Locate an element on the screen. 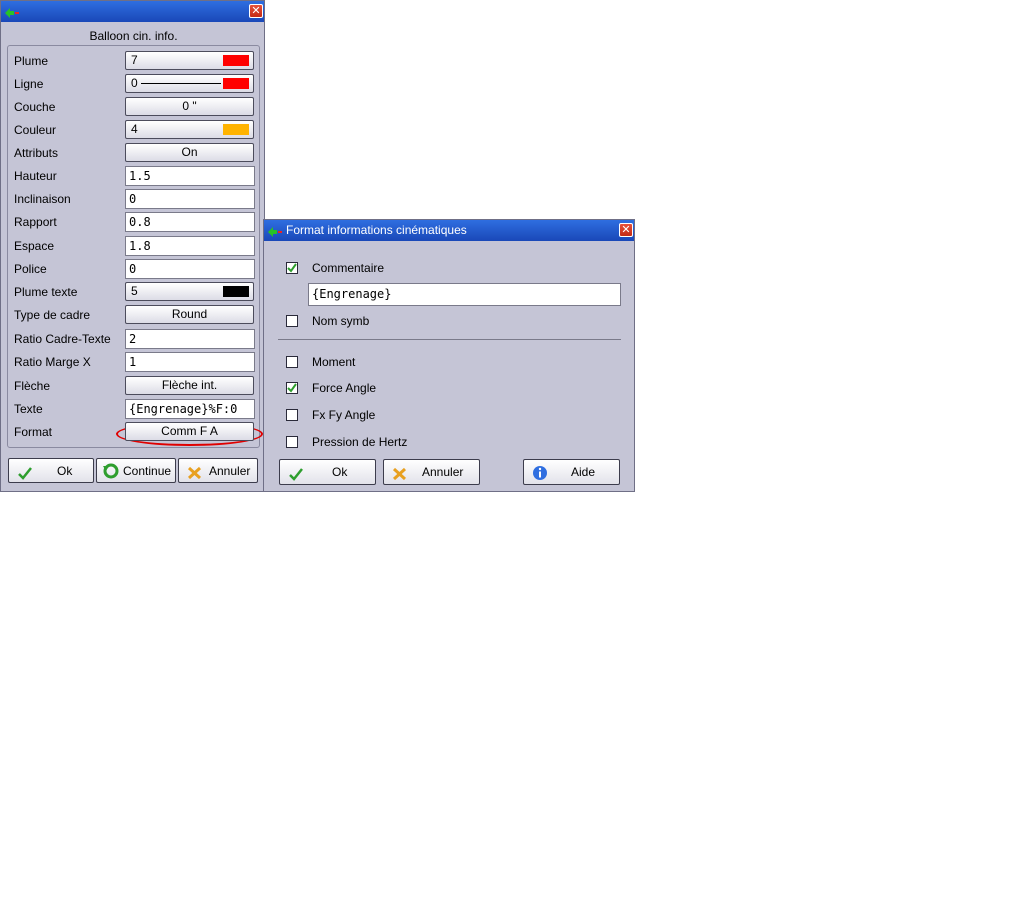 The image size is (1024, 898). attributs-label: Attributs is located at coordinates (36, 153).